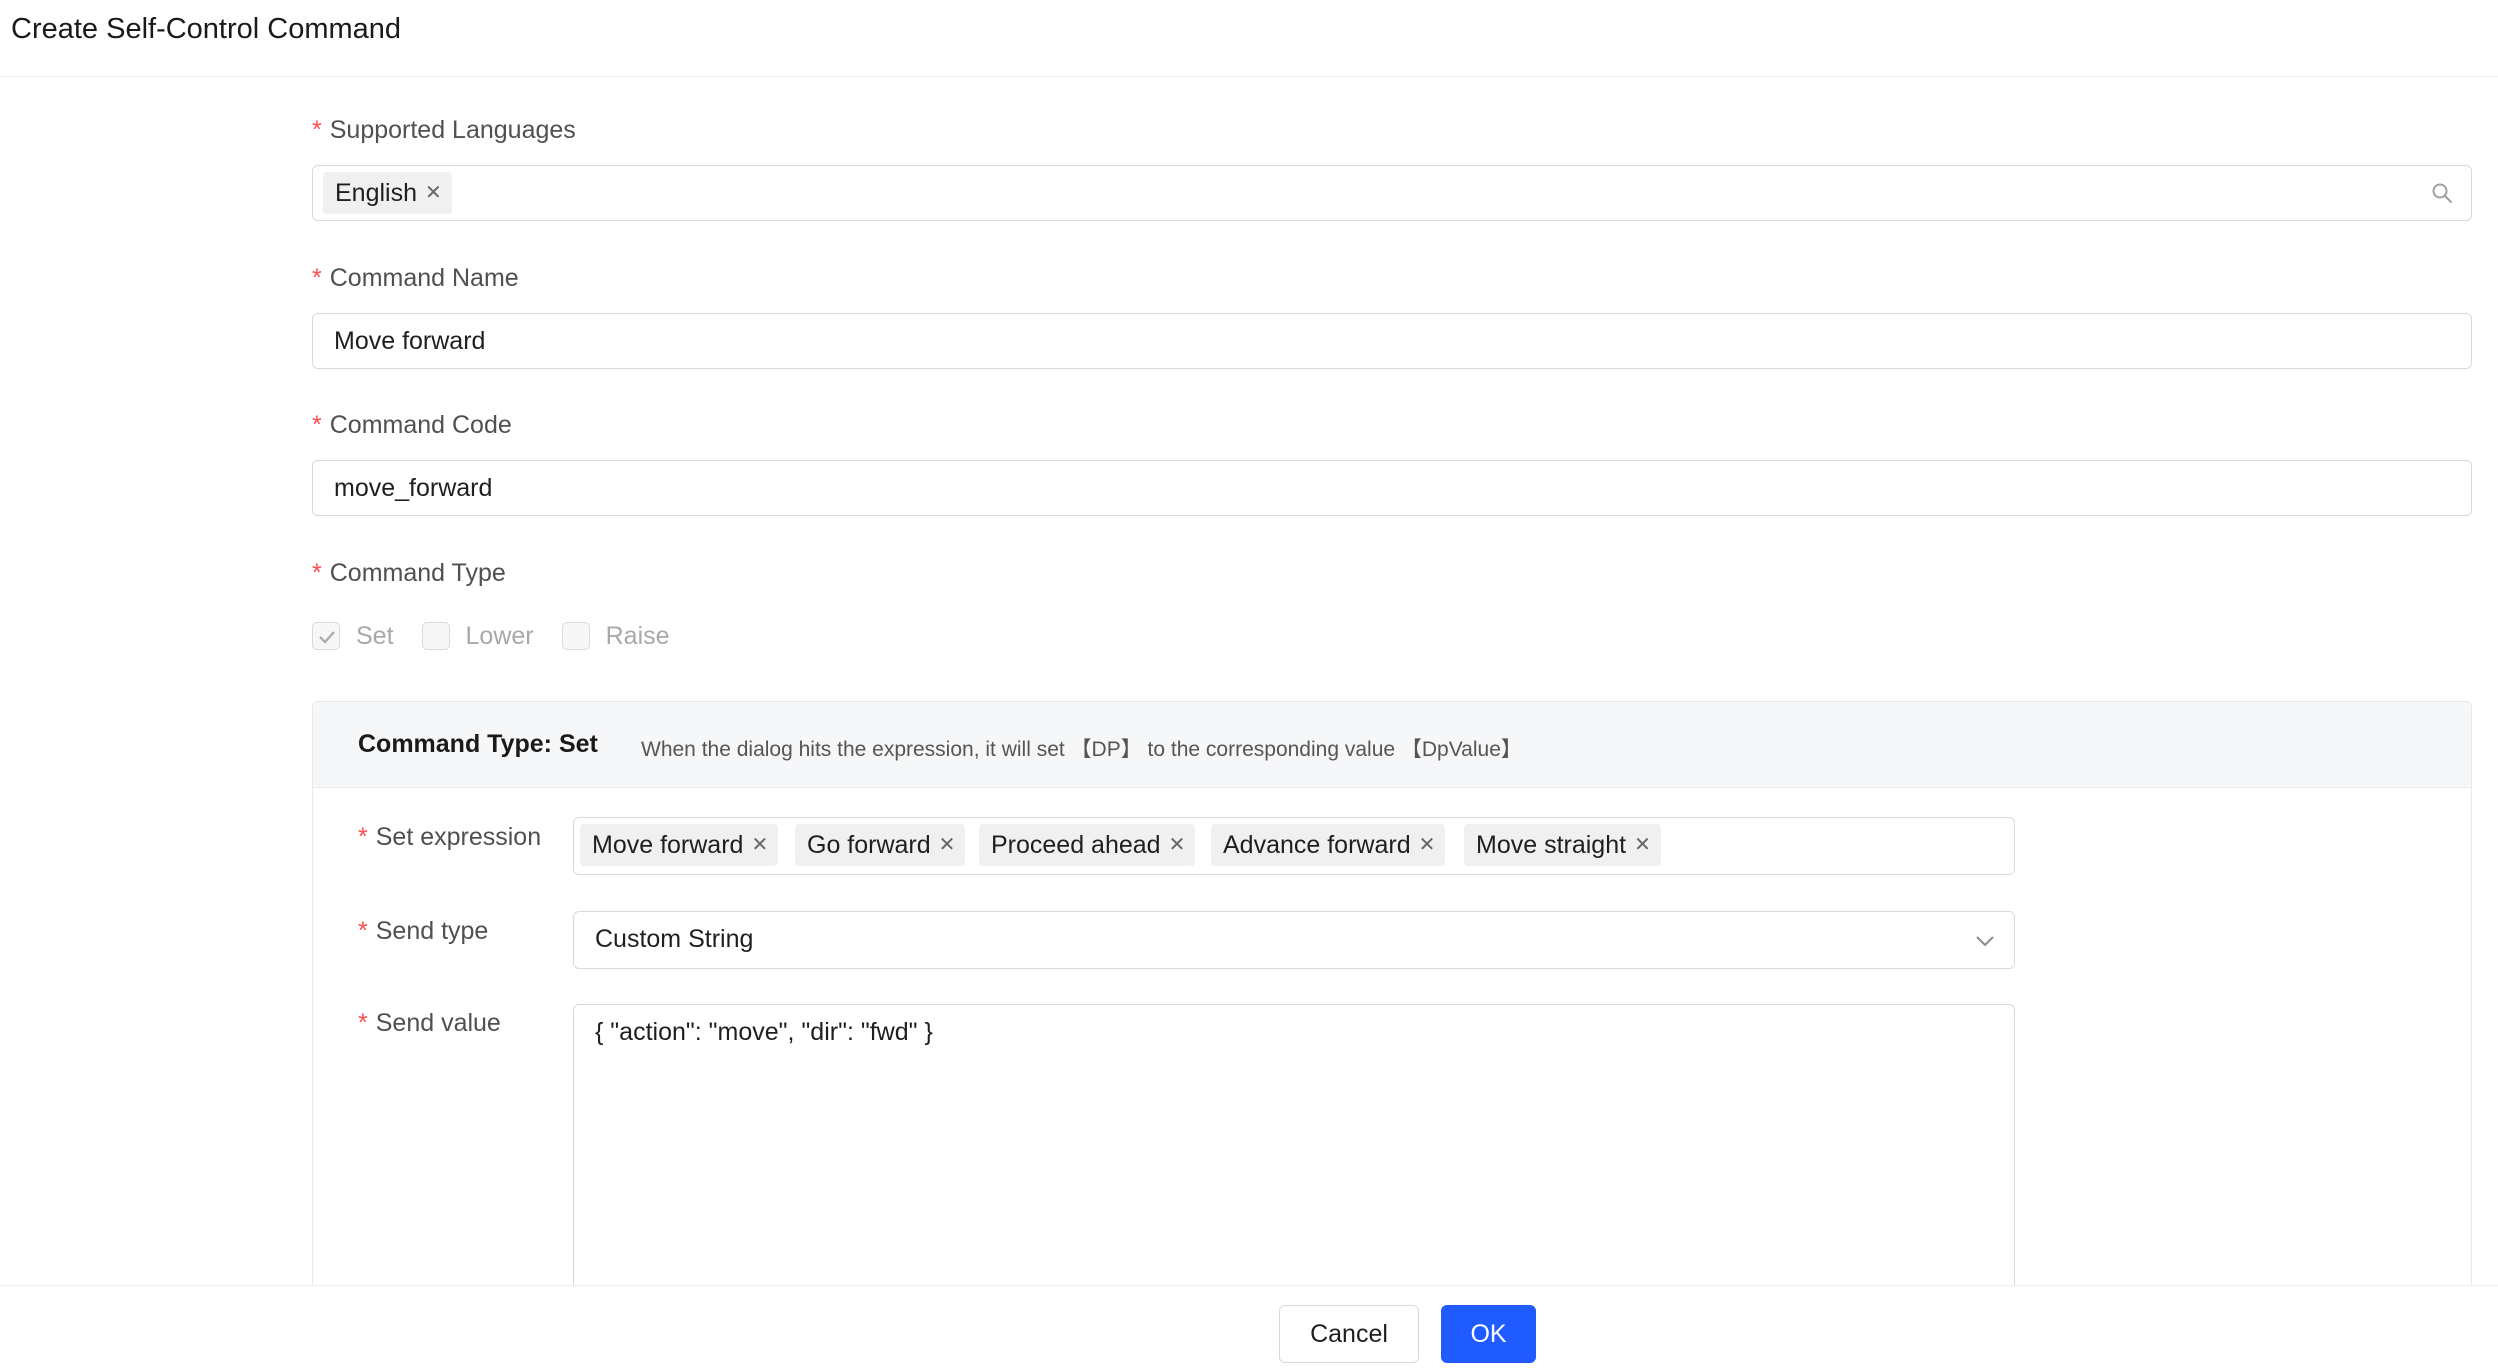 This screenshot has width=2498, height=1370. What do you see at coordinates (413, 488) in the screenshot?
I see `command-code-value: move_forward` at bounding box center [413, 488].